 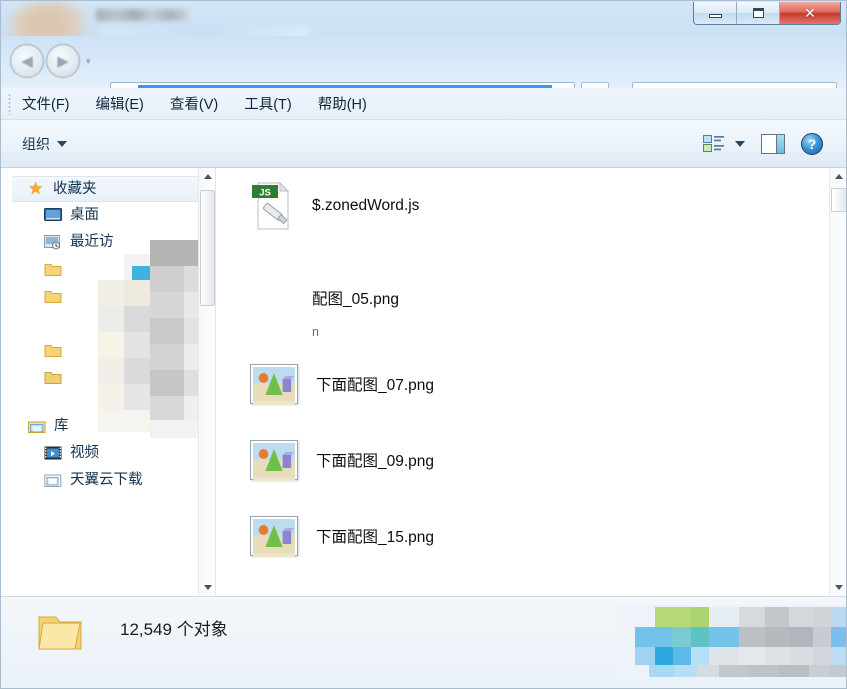 I want to click on list-item: 配图_05.png, so click(x=324, y=298).